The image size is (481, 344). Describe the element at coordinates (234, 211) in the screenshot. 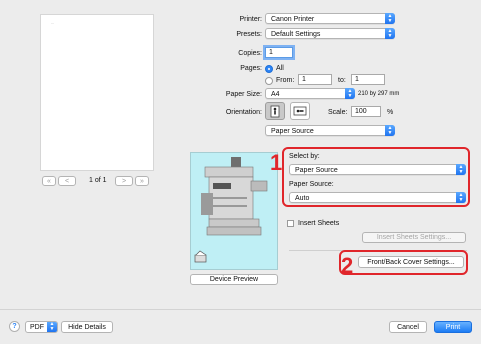

I see `device-image-panel` at that location.